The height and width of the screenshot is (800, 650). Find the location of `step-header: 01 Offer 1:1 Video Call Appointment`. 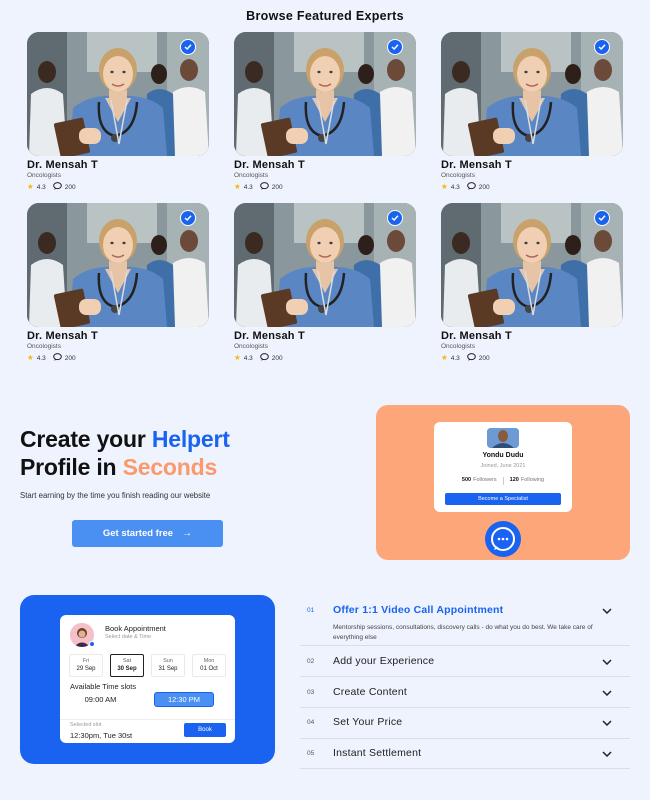

step-header: 01 Offer 1:1 Video Call Appointment is located at coordinates (465, 610).